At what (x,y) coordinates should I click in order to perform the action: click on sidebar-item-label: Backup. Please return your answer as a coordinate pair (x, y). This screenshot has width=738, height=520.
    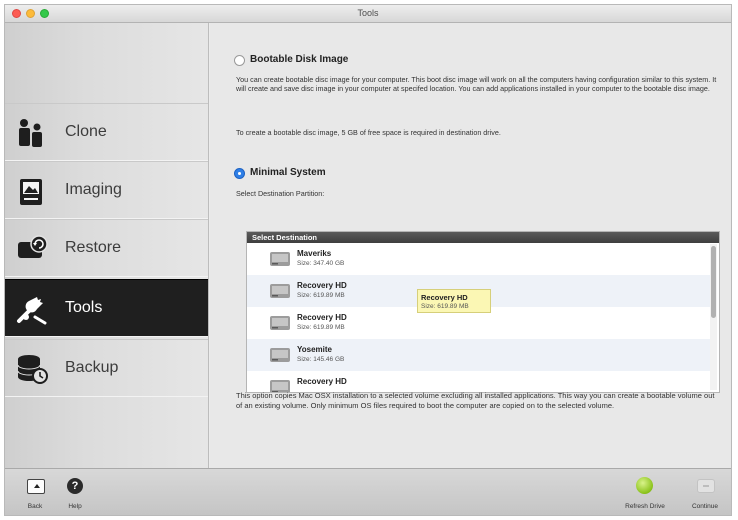
    Looking at the image, I should click on (92, 367).